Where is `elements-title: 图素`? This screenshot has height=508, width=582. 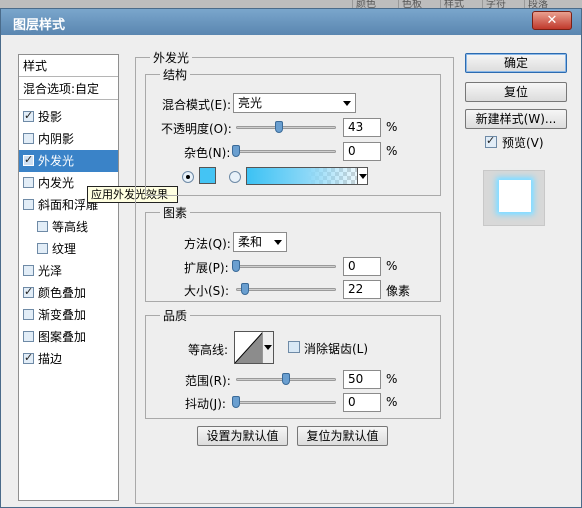 elements-title: 图素 is located at coordinates (175, 212).